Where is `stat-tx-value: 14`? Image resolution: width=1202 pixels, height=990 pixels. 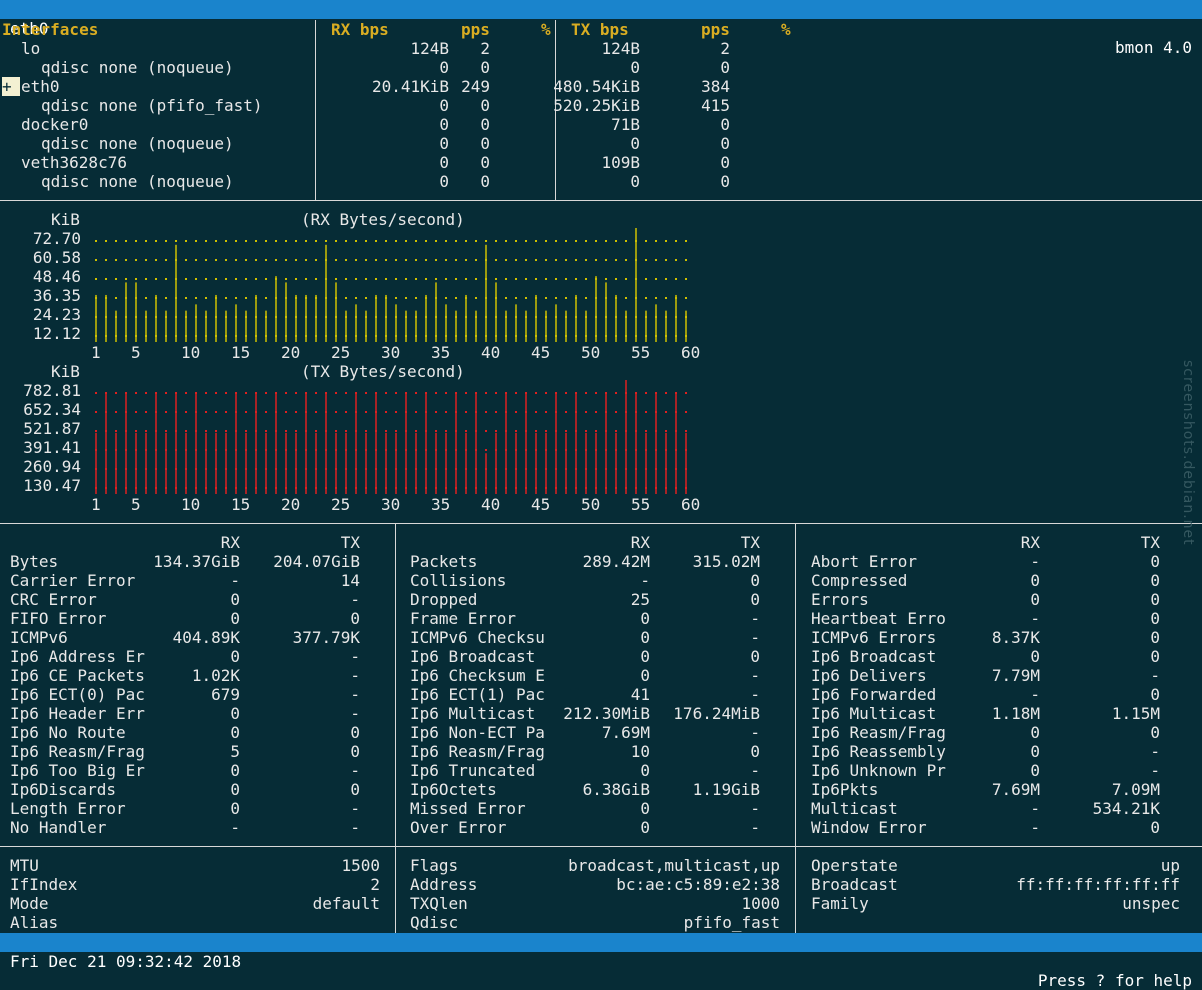
stat-tx-value: 14 is located at coordinates (350, 580).